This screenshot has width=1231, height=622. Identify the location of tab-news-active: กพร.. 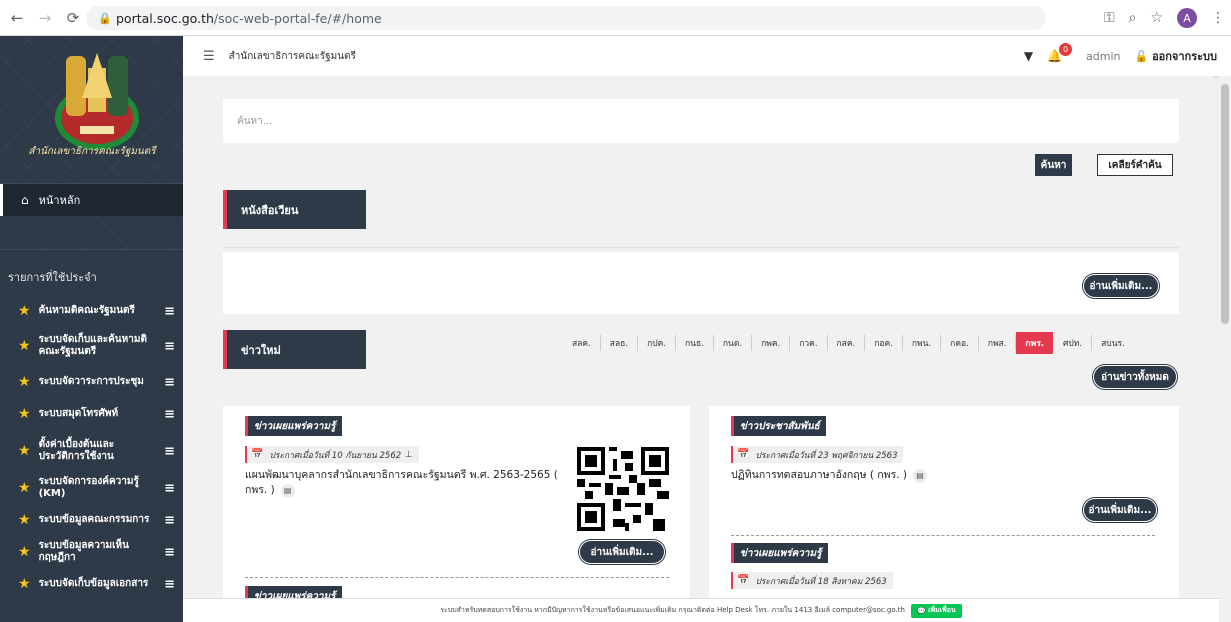
(1034, 343).